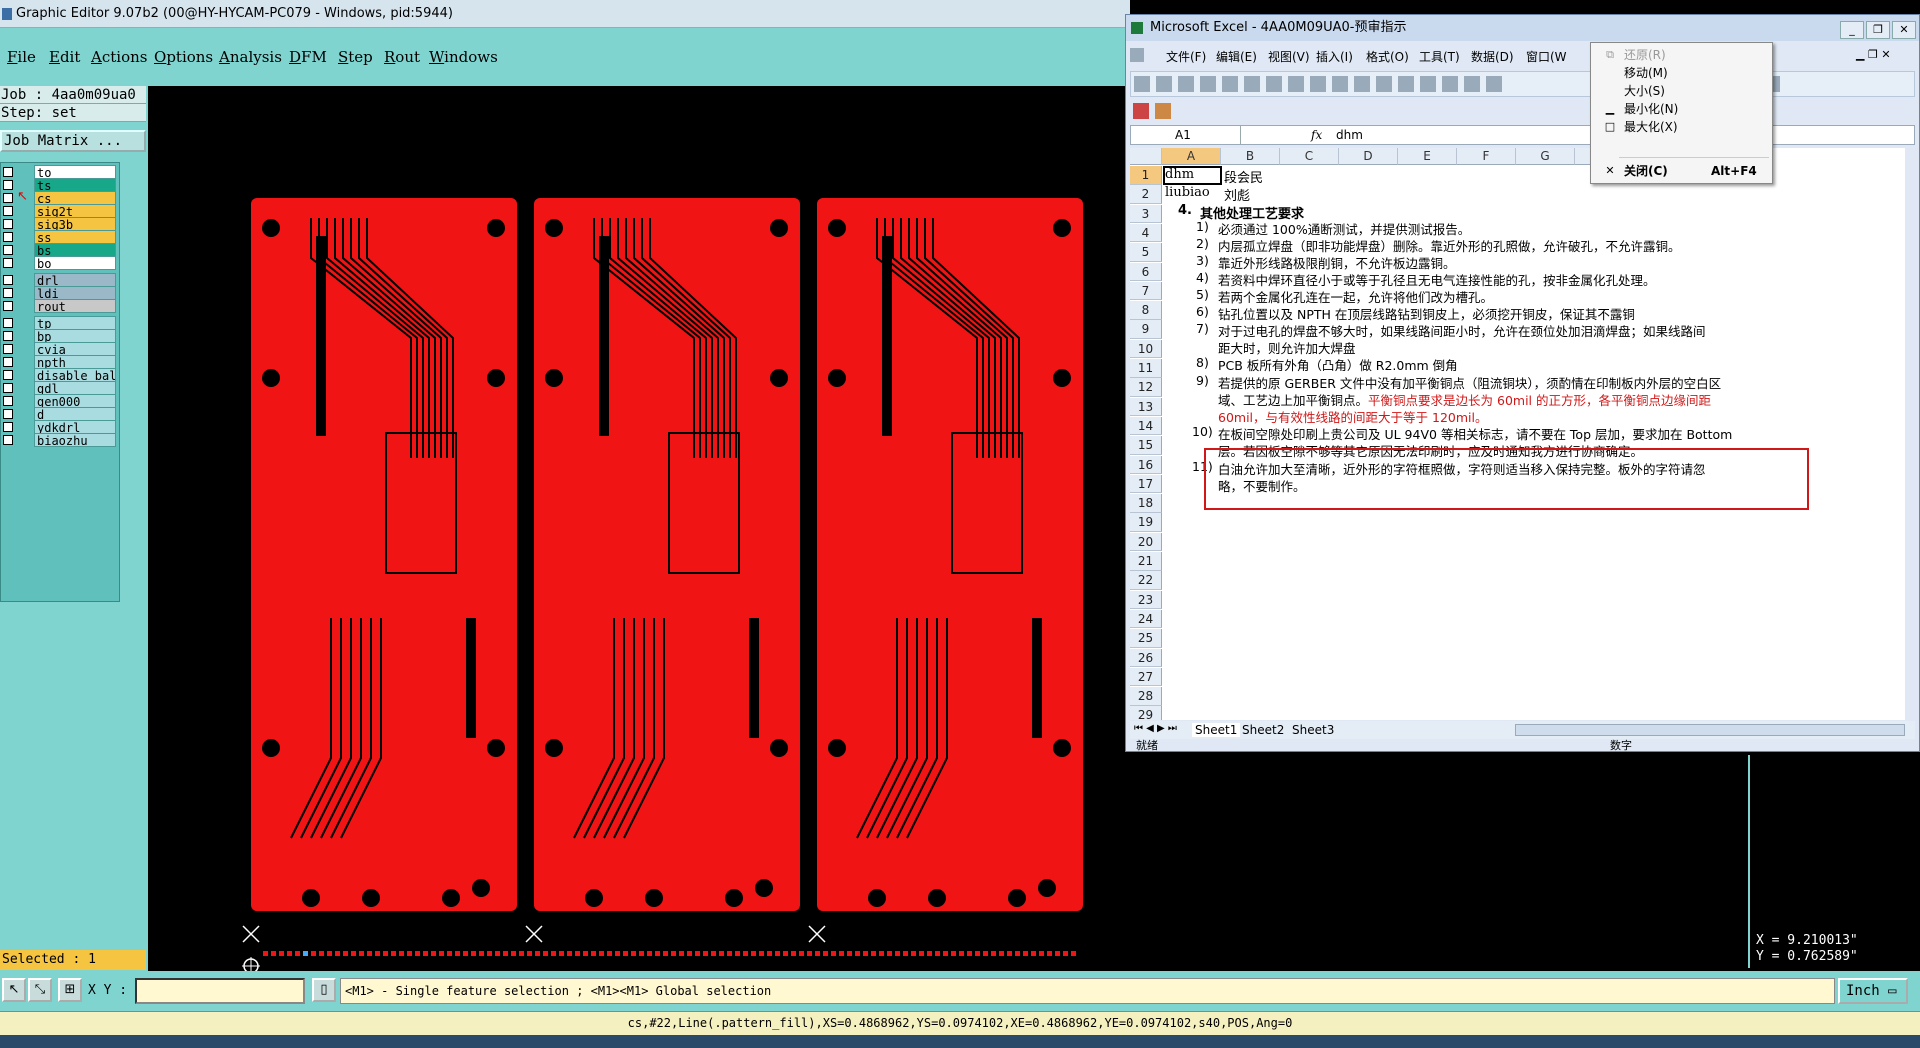 This screenshot has height=1048, width=1920. Describe the element at coordinates (1546, 56) in the screenshot. I see `xl-menu-window: 窗口(W` at that location.